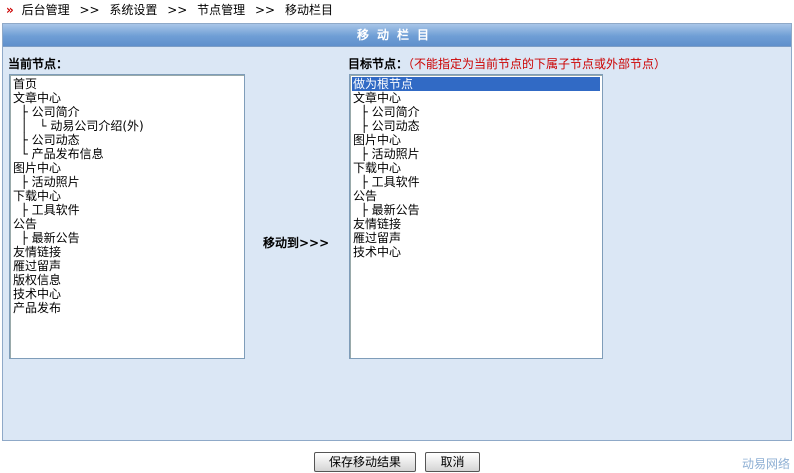  I want to click on current-node-option: 首页, so click(127, 84).